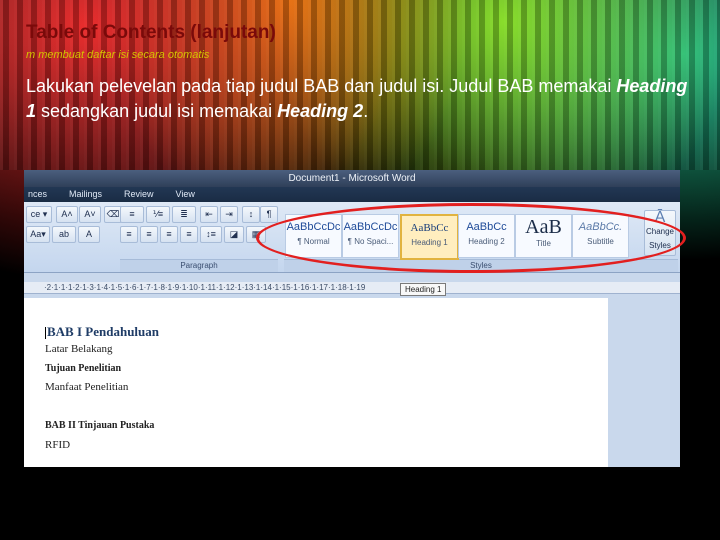 The image size is (720, 540). What do you see at coordinates (37, 194) in the screenshot?
I see `tab-references: nces` at bounding box center [37, 194].